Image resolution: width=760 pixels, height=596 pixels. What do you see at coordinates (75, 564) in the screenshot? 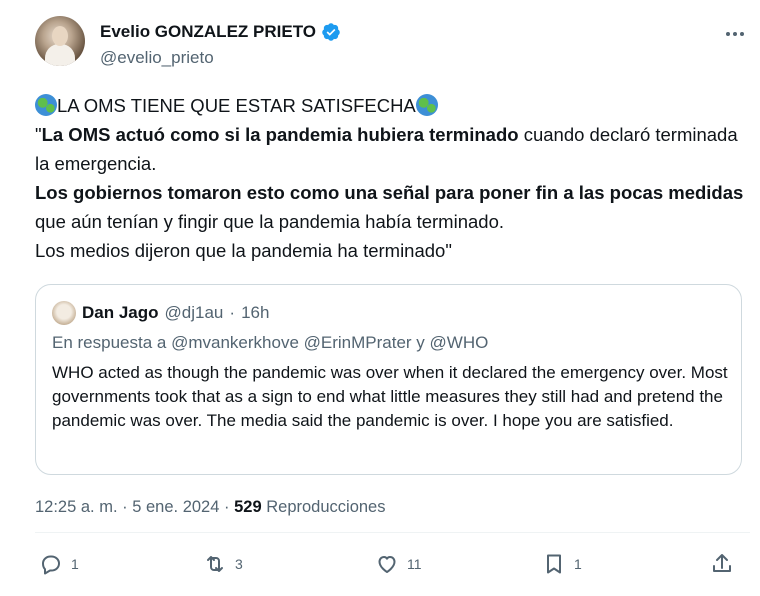
I see `reply-count: 1` at bounding box center [75, 564].